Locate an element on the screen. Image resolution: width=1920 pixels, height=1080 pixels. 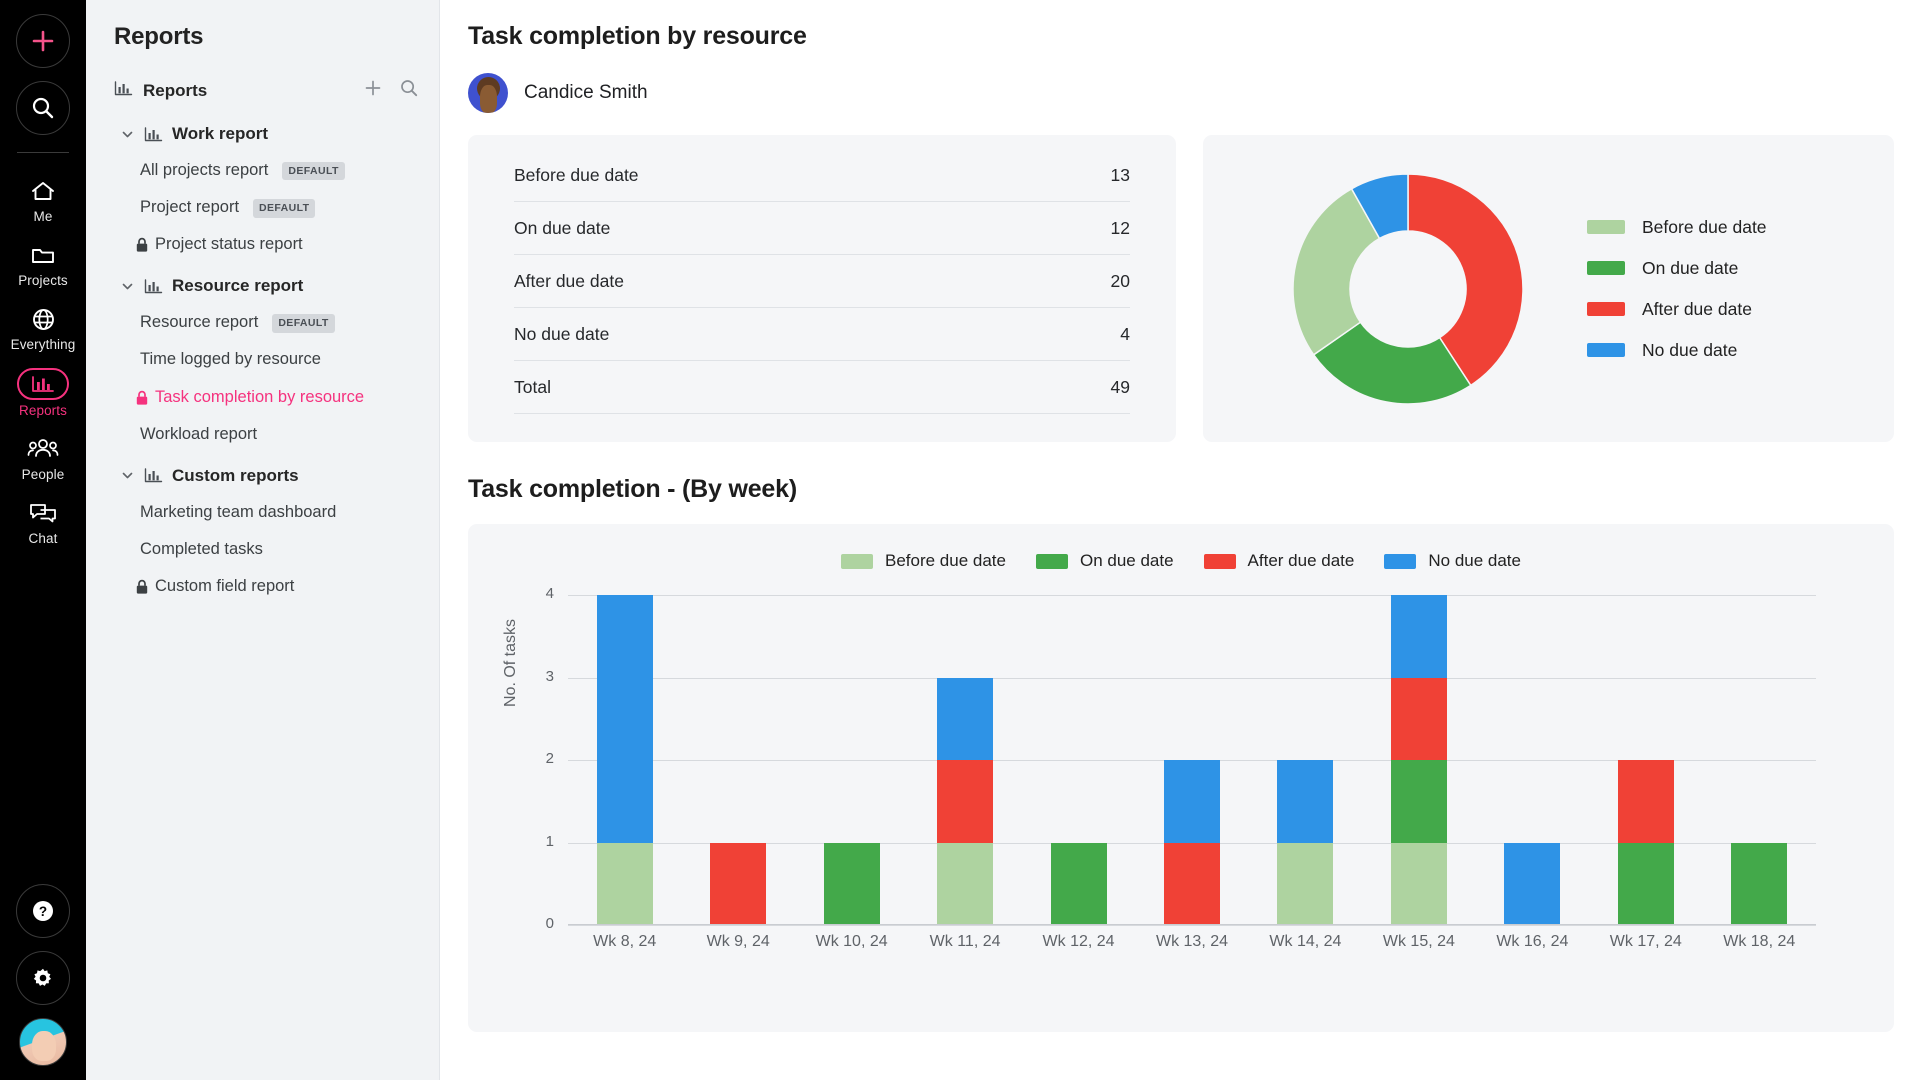
sidebar-report-1: Time logged by resource is located at coordinates (262, 351).